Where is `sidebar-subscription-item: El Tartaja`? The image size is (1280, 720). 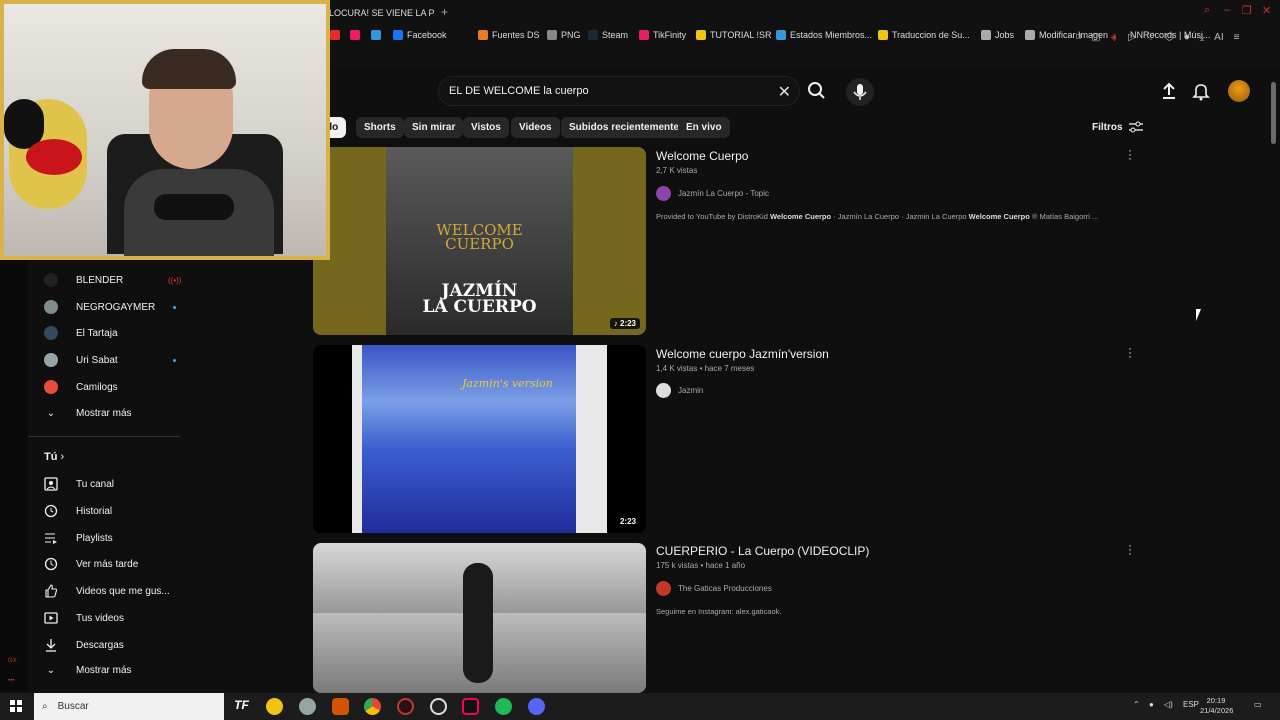 sidebar-subscription-item: El Tartaja is located at coordinates (114, 333).